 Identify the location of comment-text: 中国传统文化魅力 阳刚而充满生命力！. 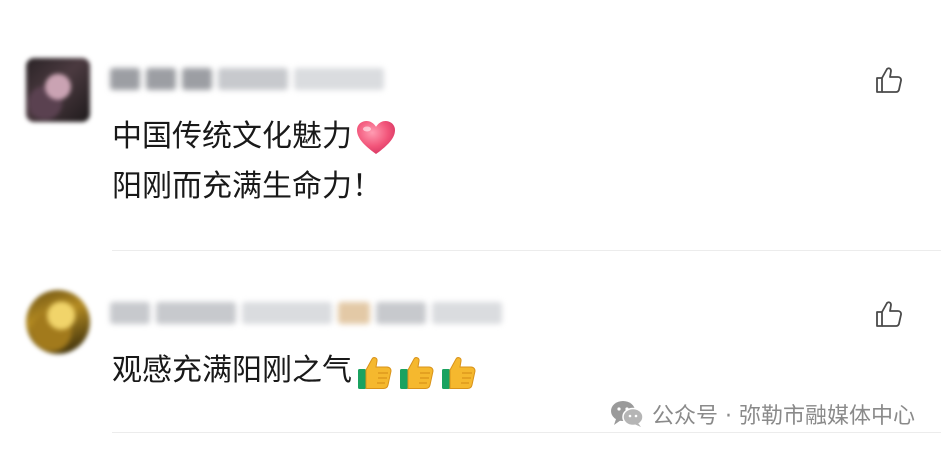
(254, 162).